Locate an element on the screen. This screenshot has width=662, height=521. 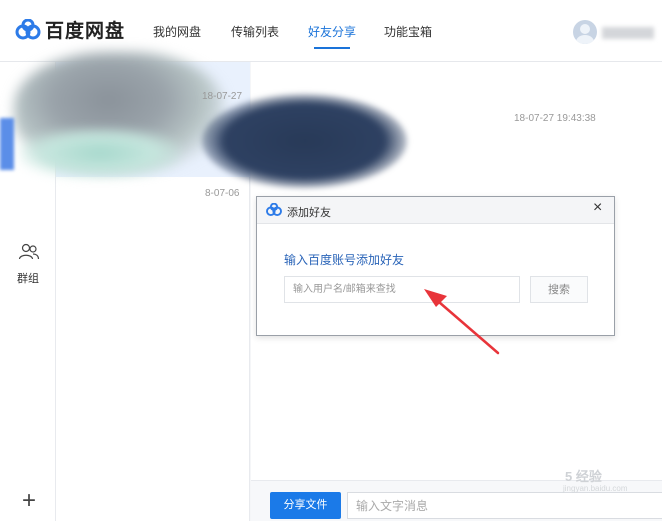
app-title: 百度网盘 is located at coordinates (85, 31).